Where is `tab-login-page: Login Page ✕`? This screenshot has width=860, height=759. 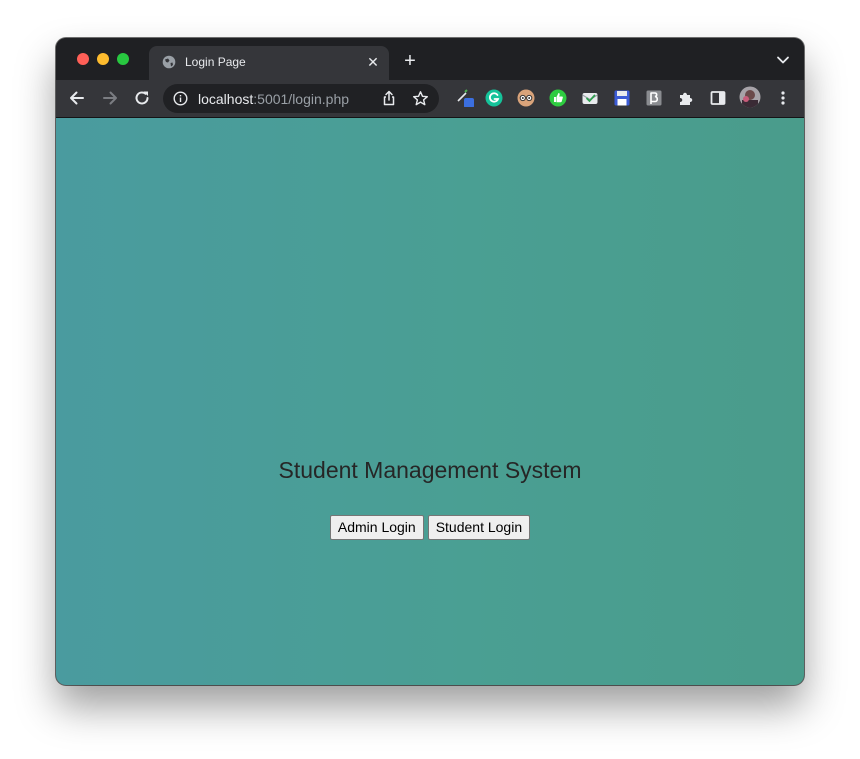 tab-login-page: Login Page ✕ is located at coordinates (269, 63).